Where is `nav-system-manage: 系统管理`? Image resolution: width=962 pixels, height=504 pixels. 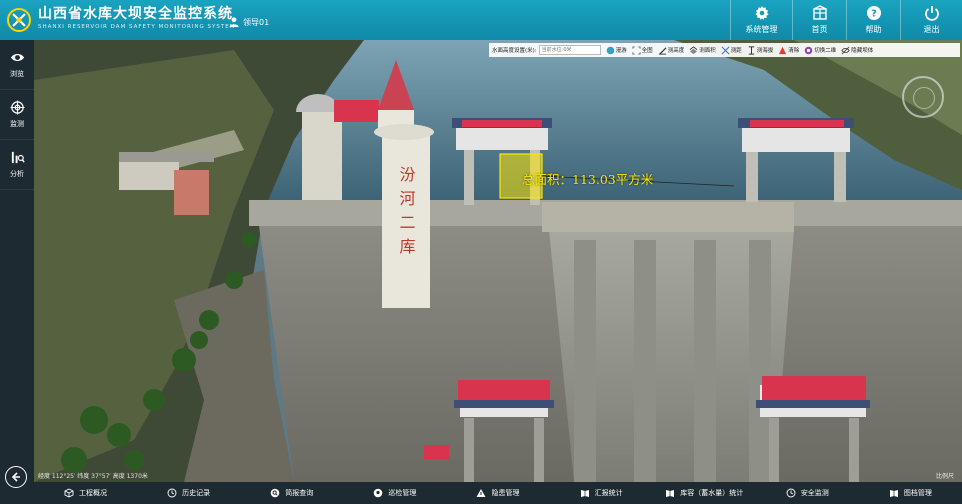 nav-system-manage: 系统管理 is located at coordinates (761, 20).